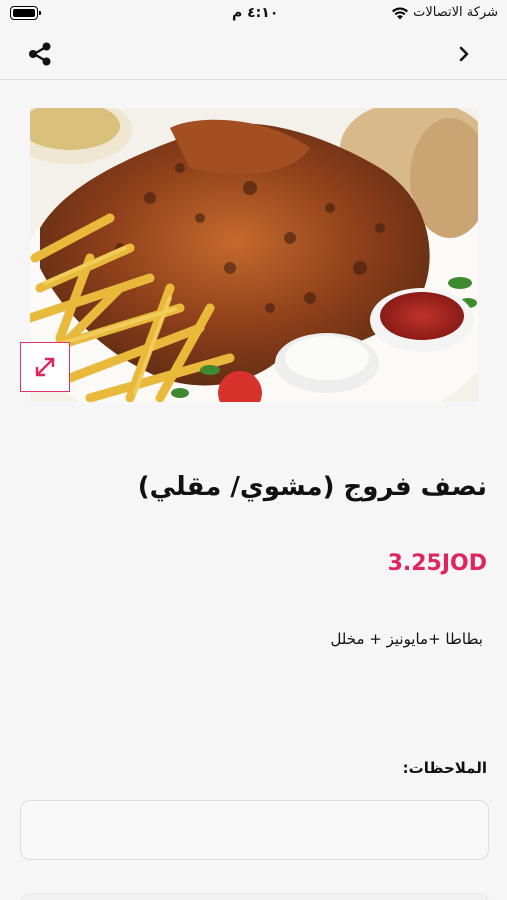  Describe the element at coordinates (253, 55) in the screenshot. I see `navigation-bar` at that location.